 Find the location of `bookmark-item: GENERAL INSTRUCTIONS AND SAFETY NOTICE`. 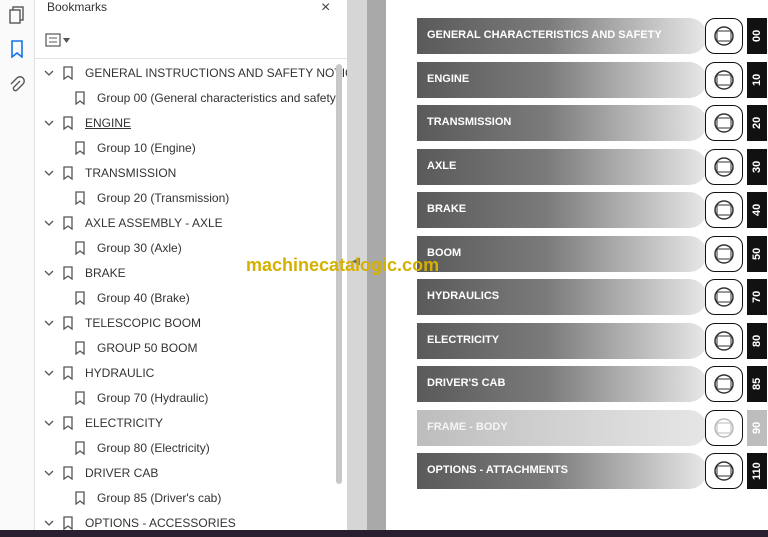

bookmark-item: GENERAL INSTRUCTIONS AND SAFETY NOTICE is located at coordinates (202, 73).